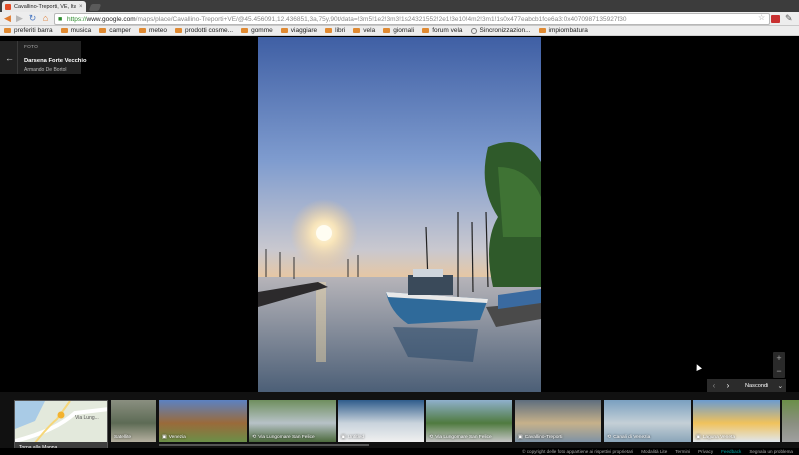  I want to click on photo-thumbnail, so click(790, 421).